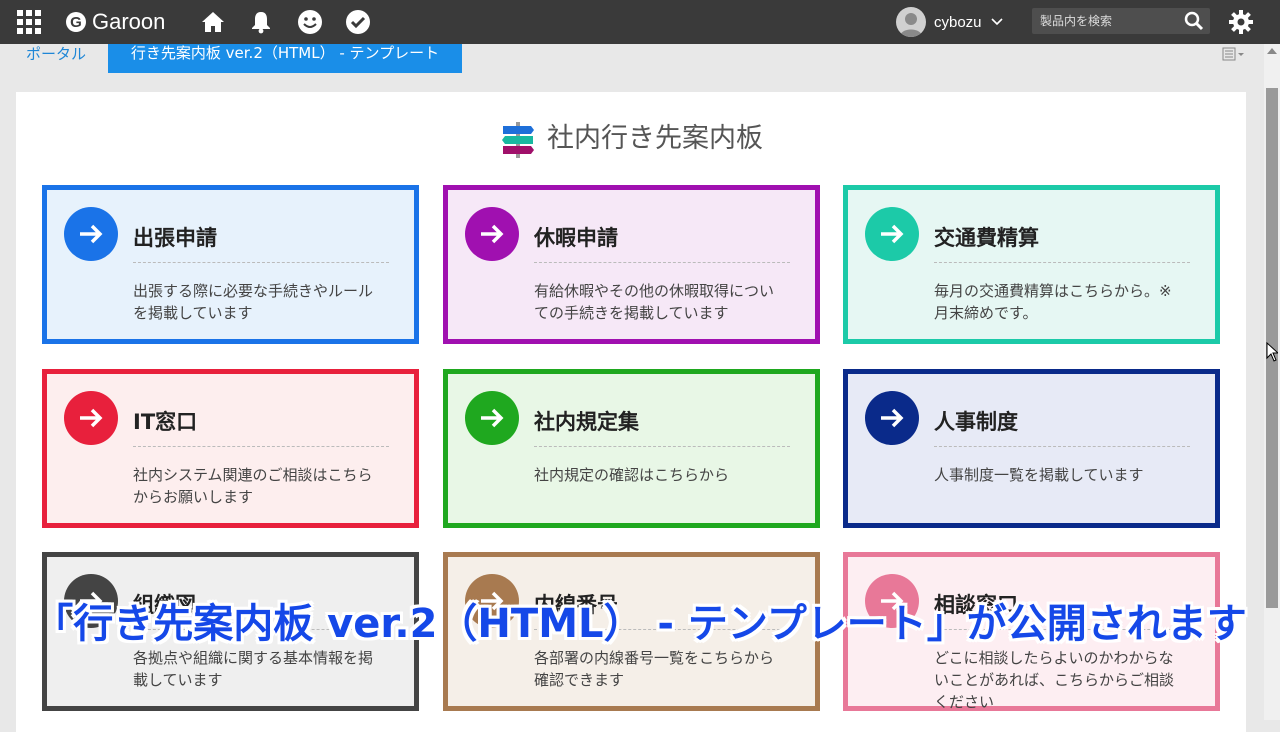 This screenshot has width=1280, height=732. I want to click on smiley-icon, so click(310, 22).